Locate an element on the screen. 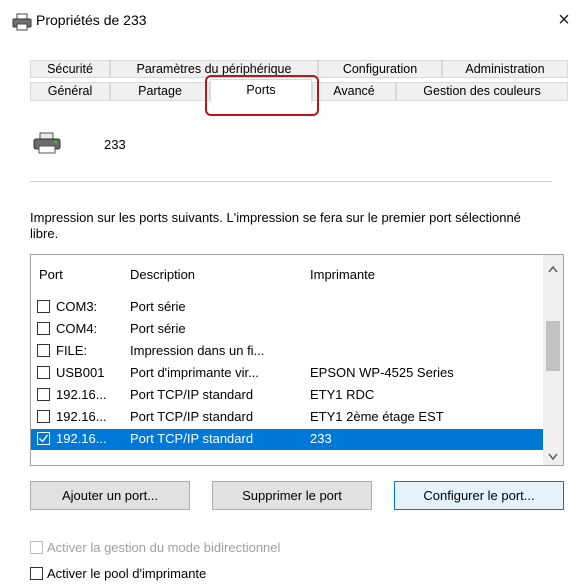 The image size is (582, 585). scrollbar is located at coordinates (553, 360).